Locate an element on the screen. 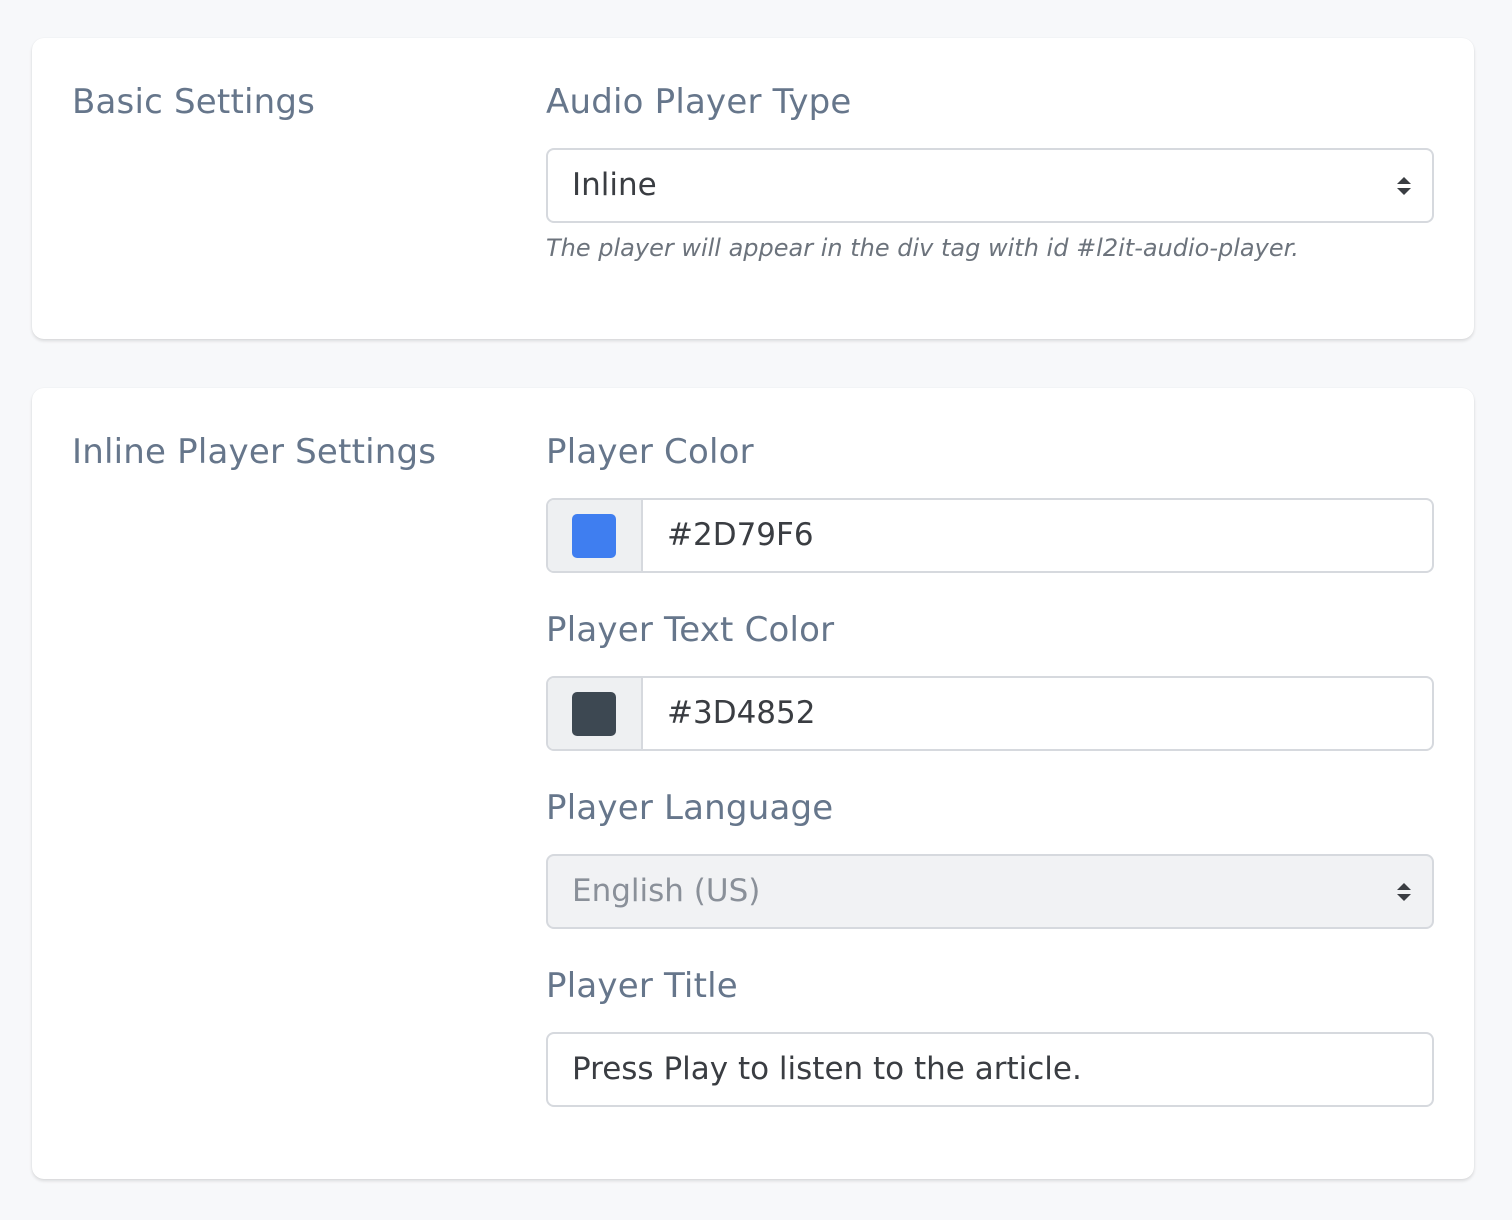  player-language-label: Player Language is located at coordinates (690, 808).